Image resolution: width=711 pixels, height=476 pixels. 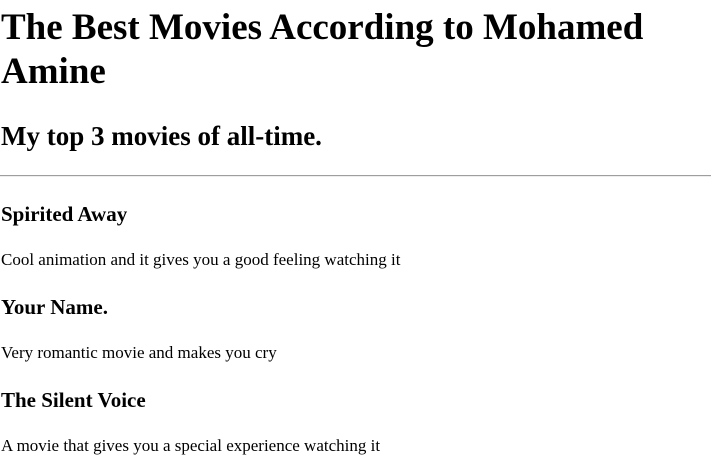 What do you see at coordinates (355, 176) in the screenshot?
I see `divider` at bounding box center [355, 176].